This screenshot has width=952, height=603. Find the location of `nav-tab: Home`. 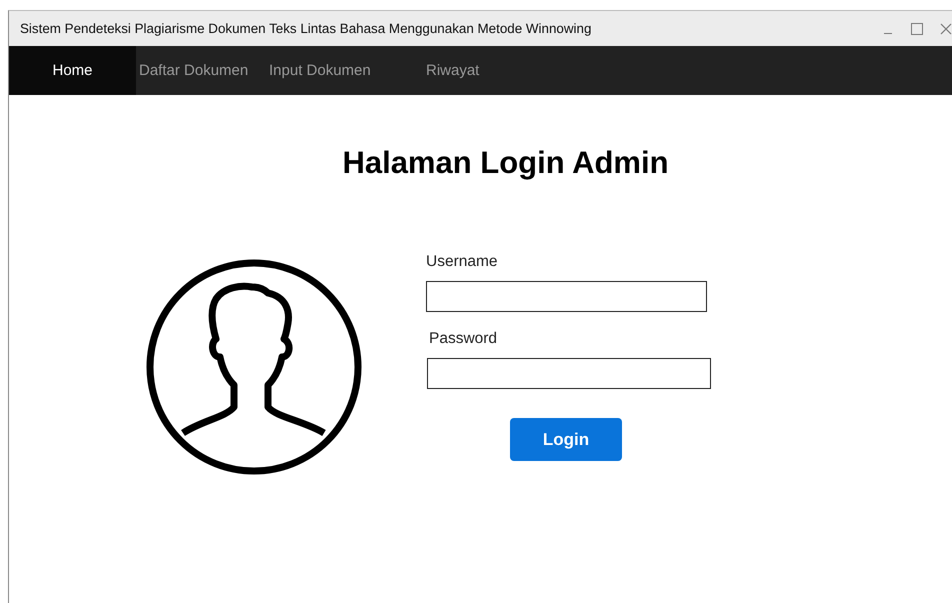

nav-tab: Home is located at coordinates (72, 70).